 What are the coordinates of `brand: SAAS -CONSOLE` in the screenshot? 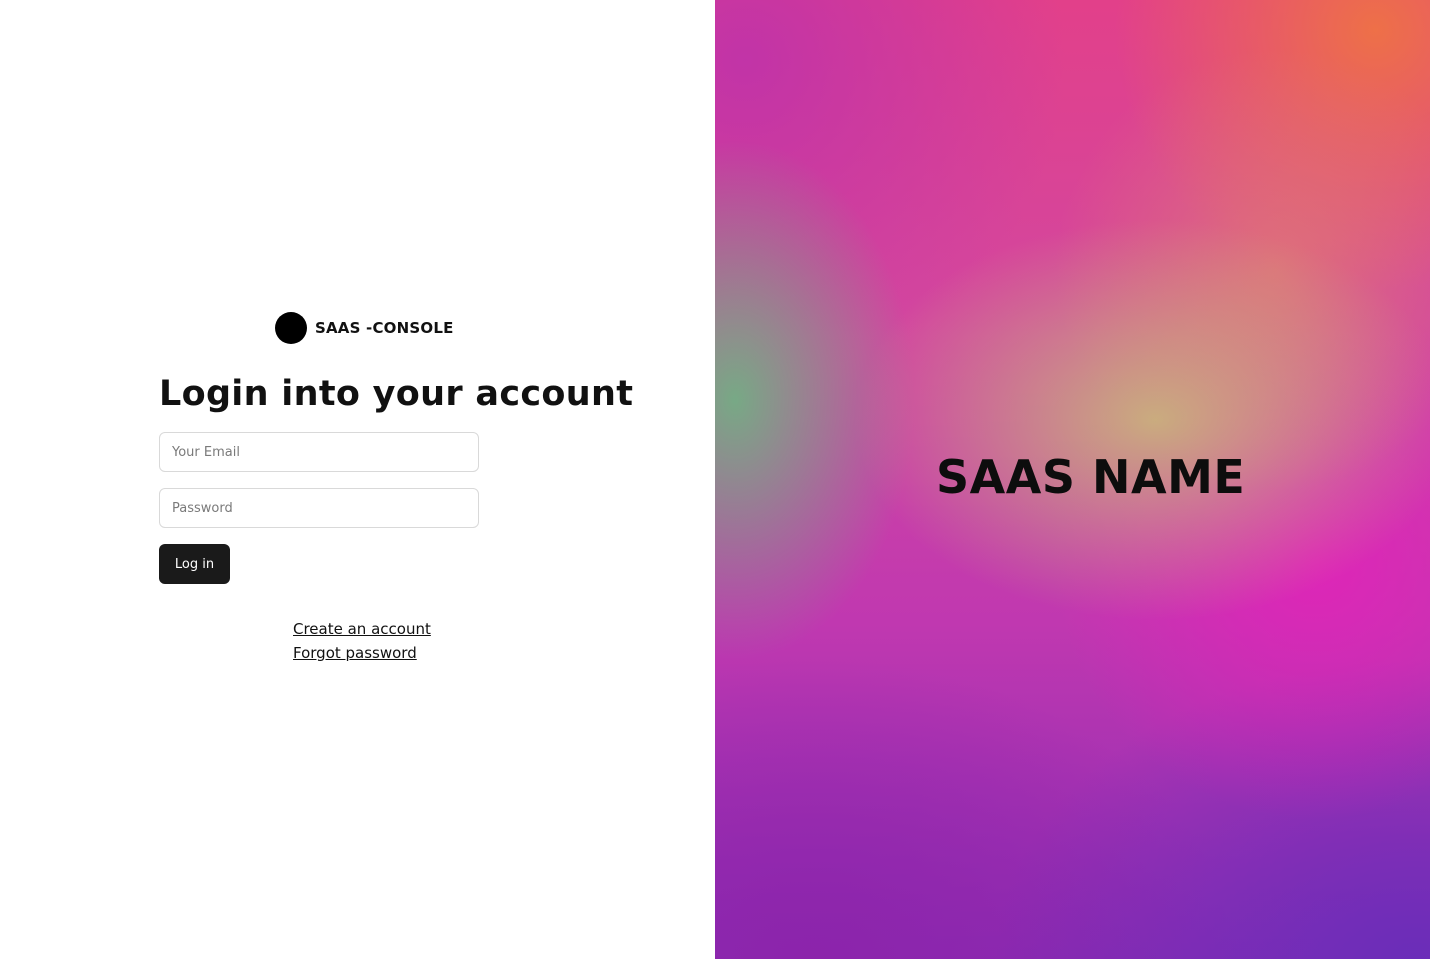 It's located at (364, 328).